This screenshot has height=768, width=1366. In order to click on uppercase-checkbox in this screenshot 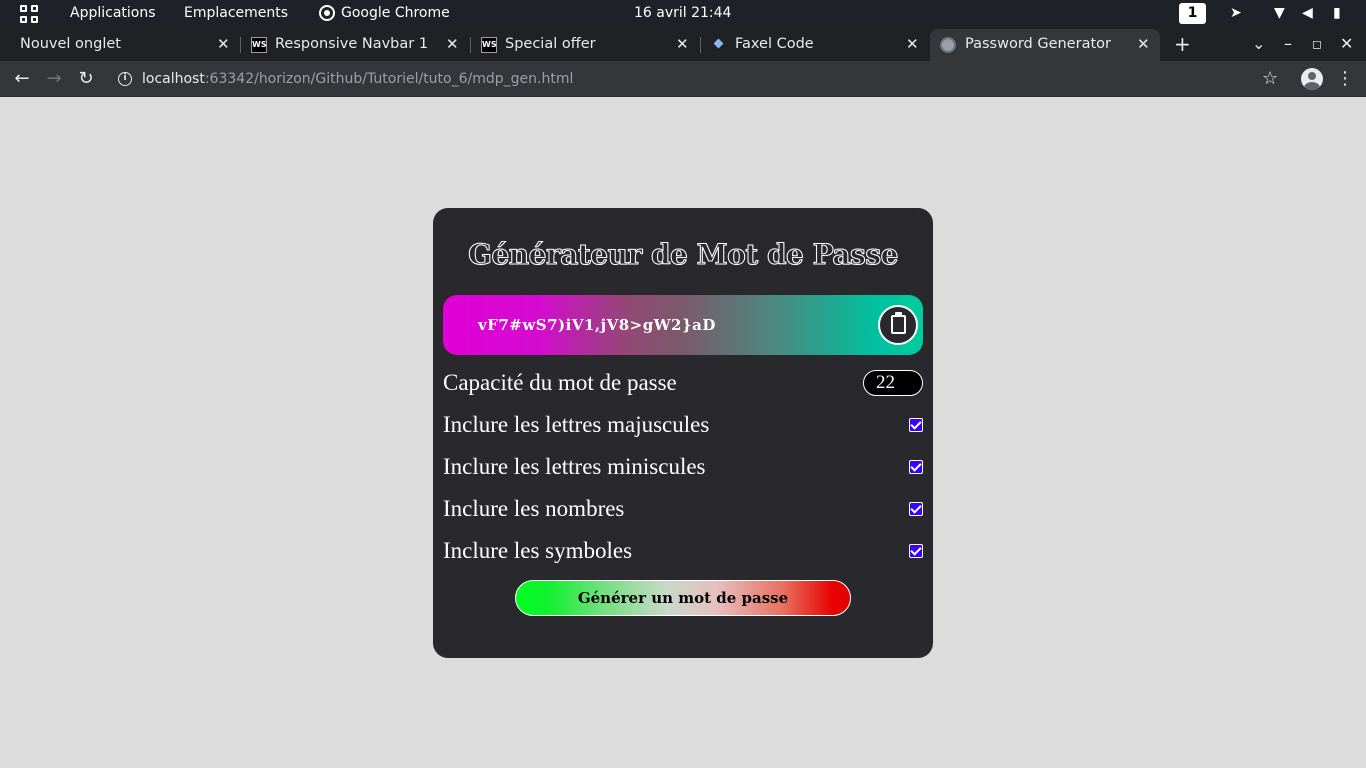, I will do `click(916, 425)`.